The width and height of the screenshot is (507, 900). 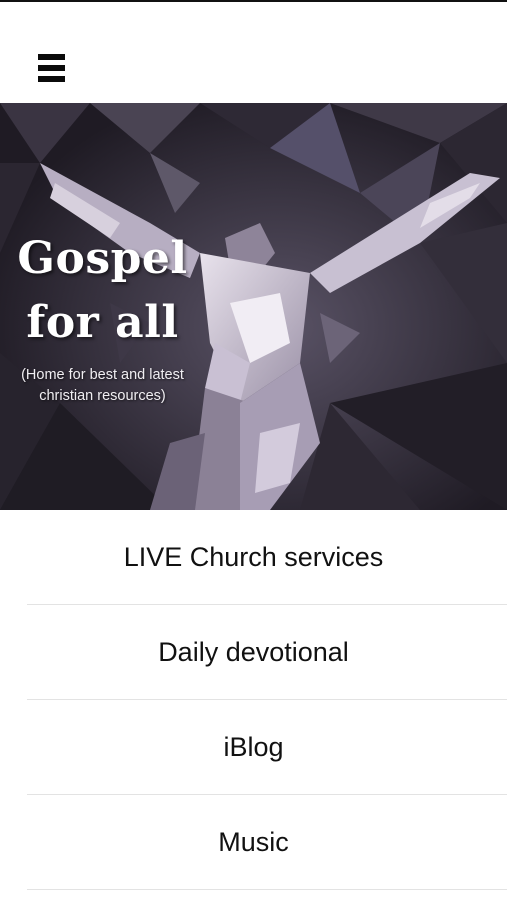 I want to click on menu-item-live-church-services: LIVE Church services, so click(x=253, y=557).